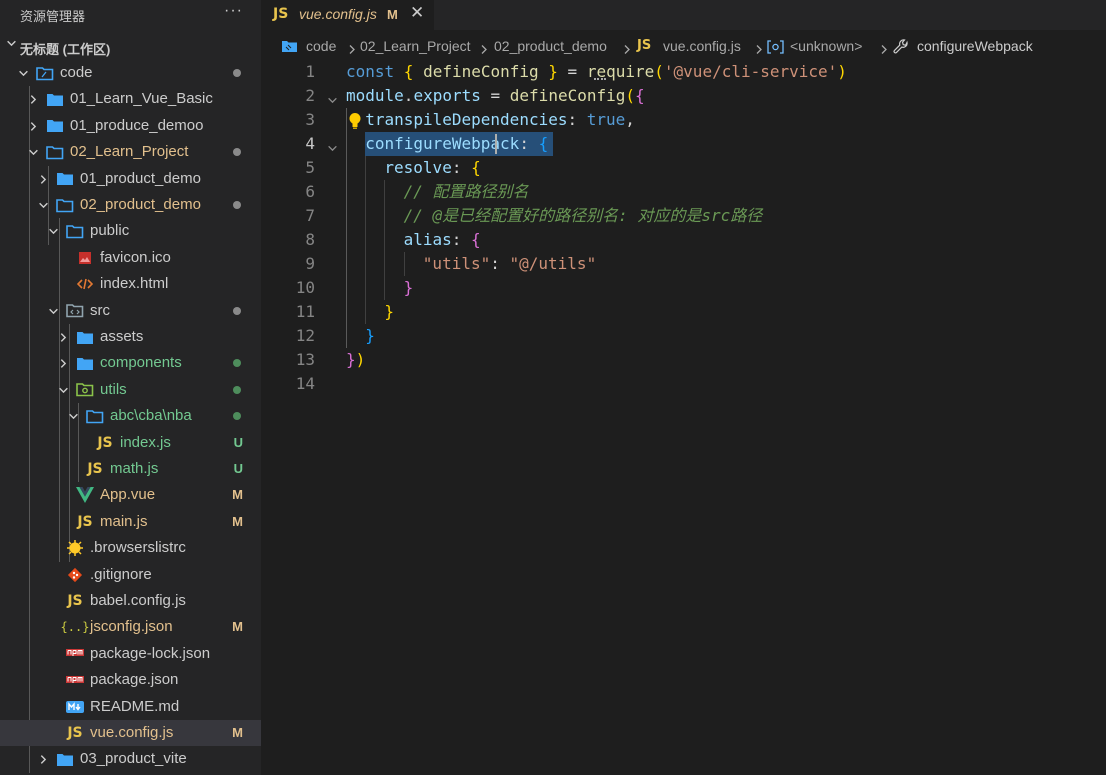  I want to click on tree-item-gitignore: .gitignore, so click(130, 575).